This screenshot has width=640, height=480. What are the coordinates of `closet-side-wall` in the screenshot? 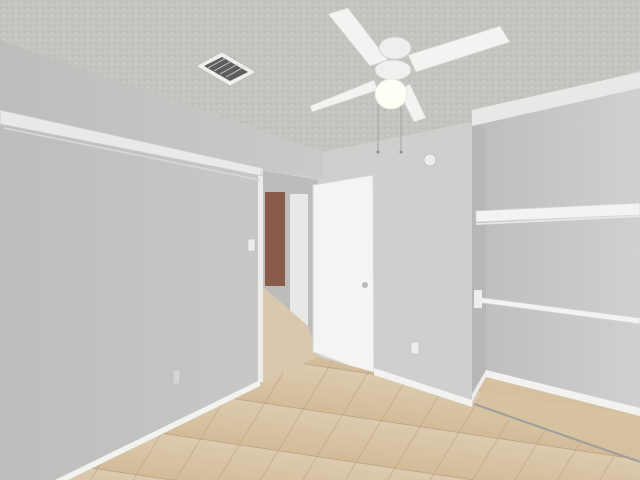 It's located at (479, 260).